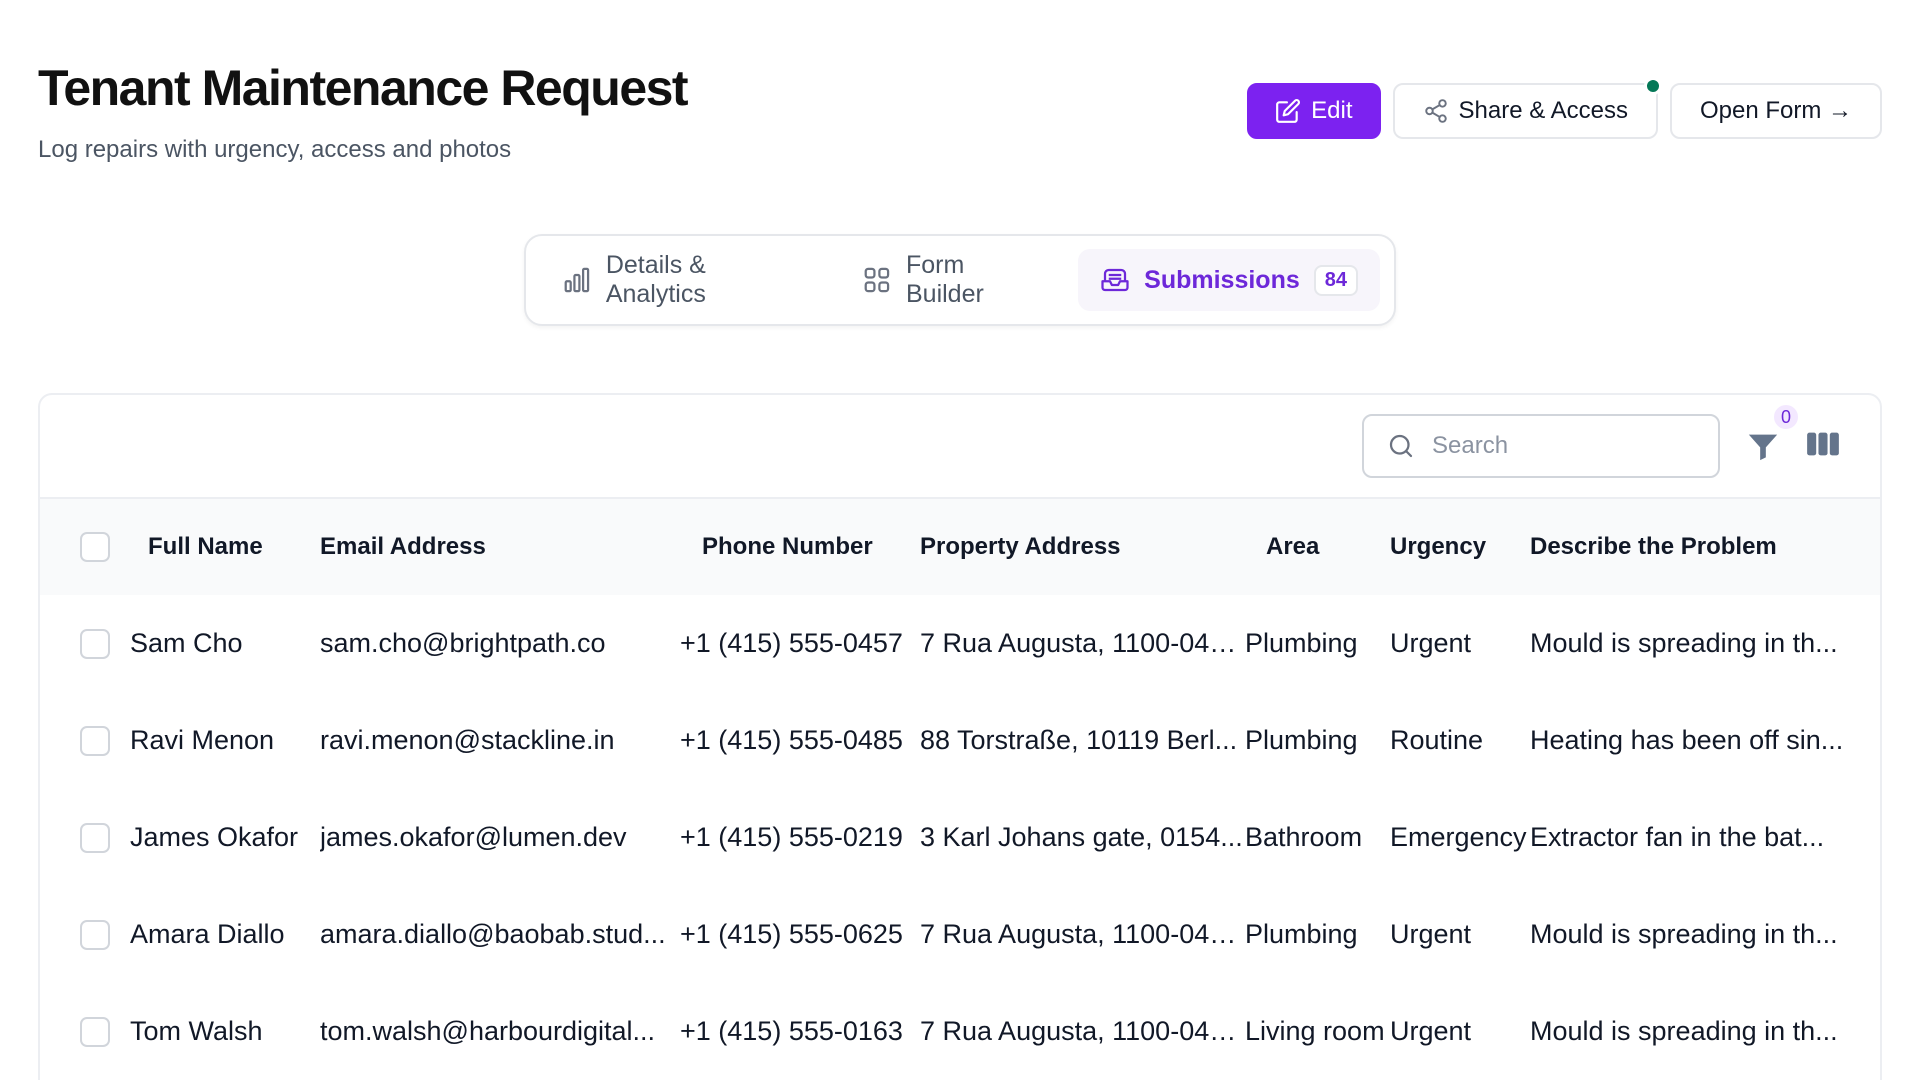  I want to click on table-cell: ravi.menon@stackline.in, so click(467, 740).